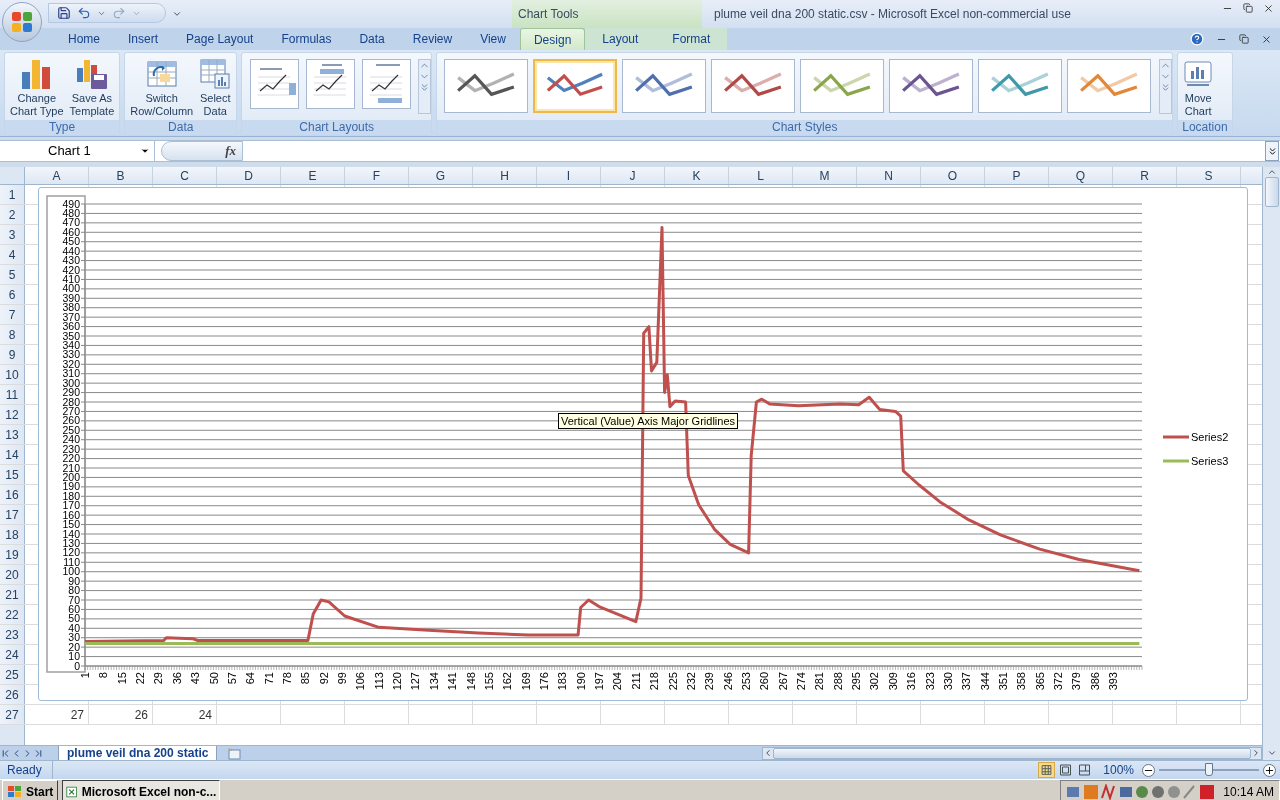 The height and width of the screenshot is (800, 1280). I want to click on undo-icon, so click(84, 13).